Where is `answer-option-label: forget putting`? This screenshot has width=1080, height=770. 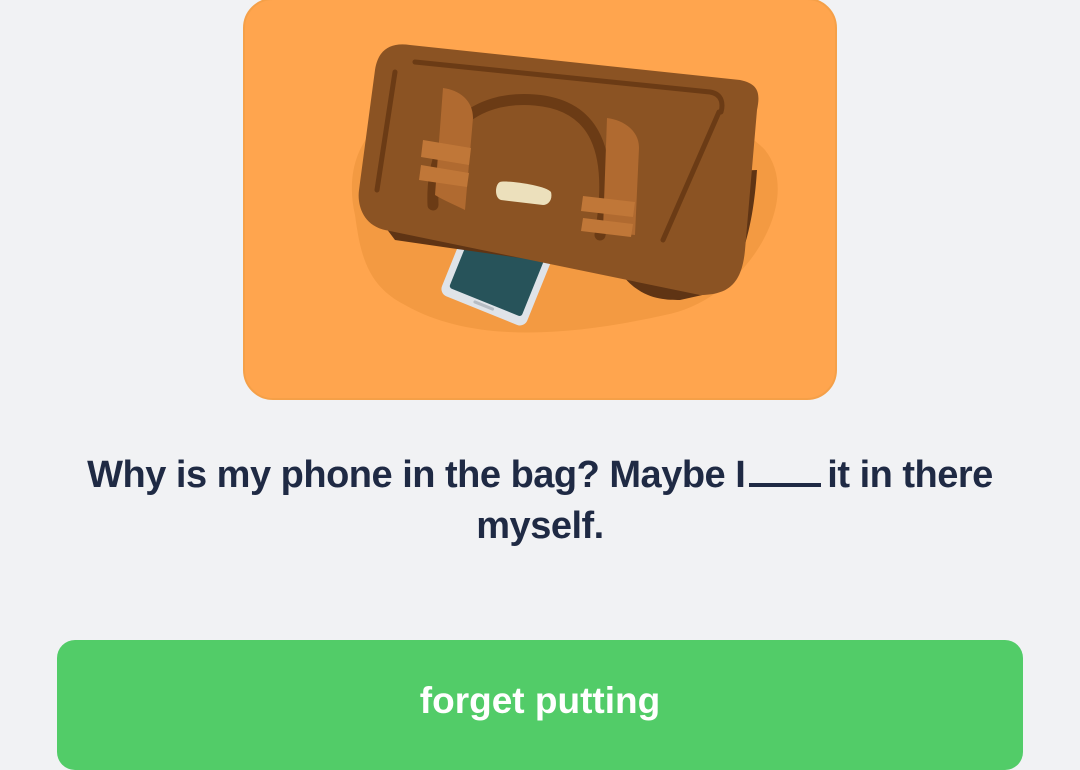 answer-option-label: forget putting is located at coordinates (540, 700).